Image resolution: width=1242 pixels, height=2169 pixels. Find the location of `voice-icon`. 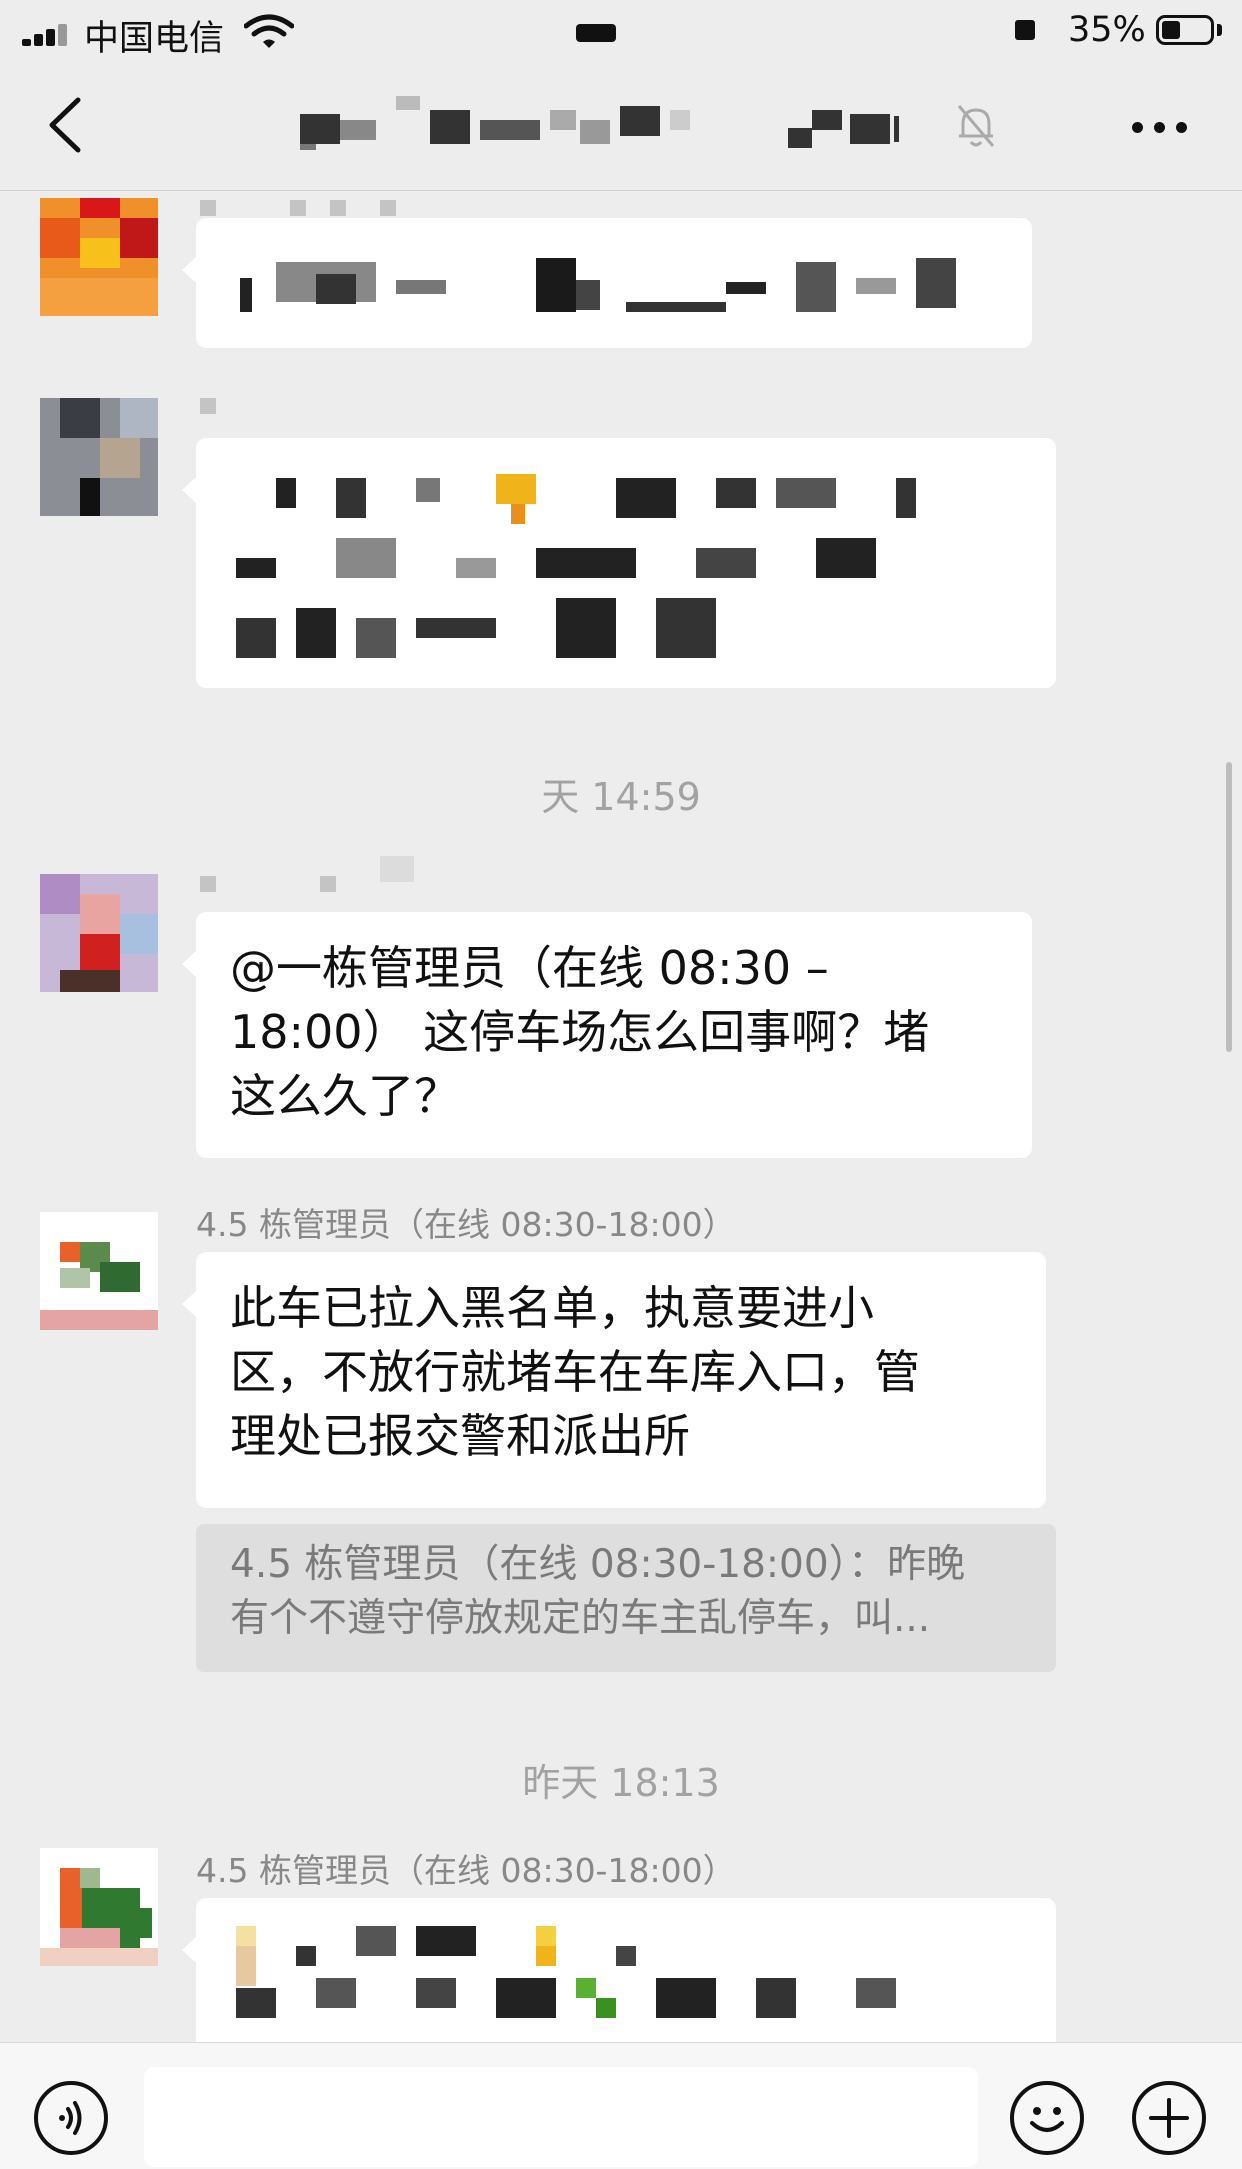

voice-icon is located at coordinates (71, 2118).